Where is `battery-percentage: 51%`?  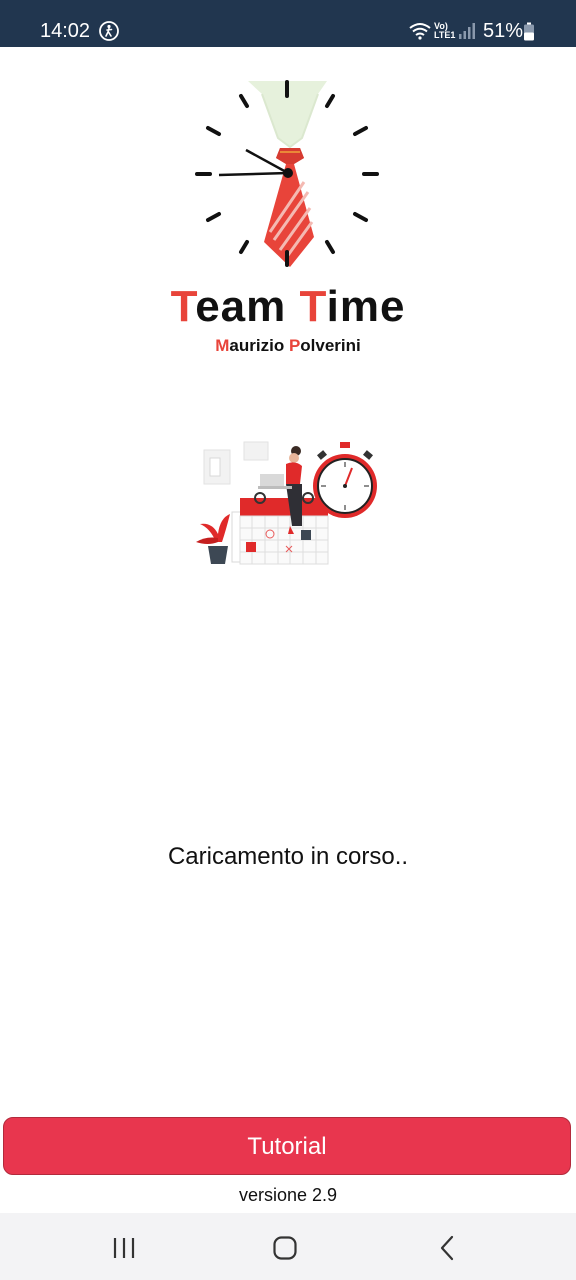 battery-percentage: 51% is located at coordinates (503, 31).